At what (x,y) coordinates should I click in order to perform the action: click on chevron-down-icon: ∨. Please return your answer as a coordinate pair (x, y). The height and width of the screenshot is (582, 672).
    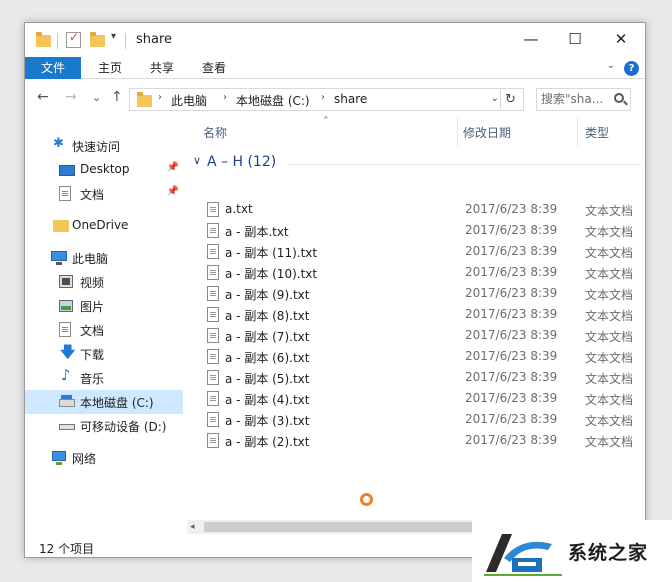
    Looking at the image, I should click on (197, 160).